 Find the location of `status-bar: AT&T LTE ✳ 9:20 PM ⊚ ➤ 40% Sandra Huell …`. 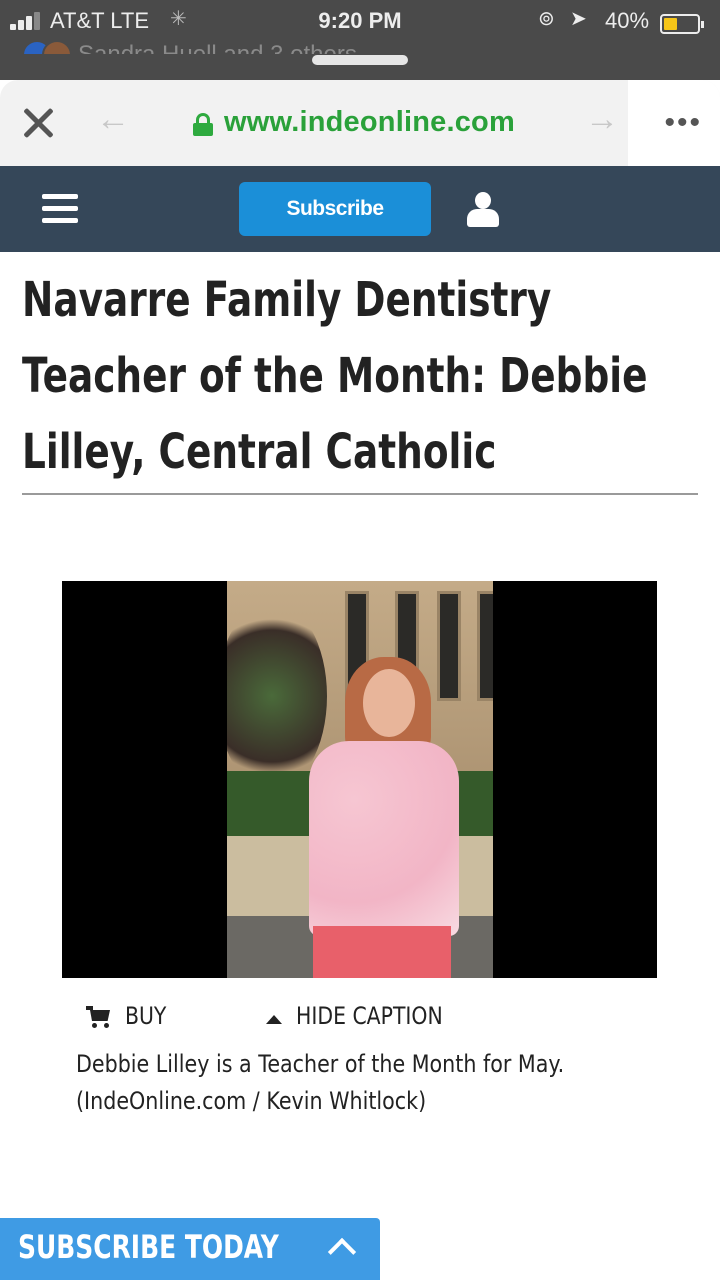

status-bar: AT&T LTE ✳ 9:20 PM ⊚ ➤ 40% Sandra Huell … is located at coordinates (360, 40).